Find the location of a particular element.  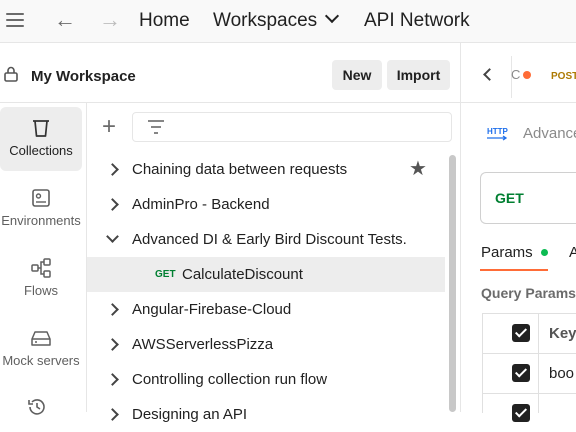

workspace-title: My Workspace is located at coordinates (83, 76).